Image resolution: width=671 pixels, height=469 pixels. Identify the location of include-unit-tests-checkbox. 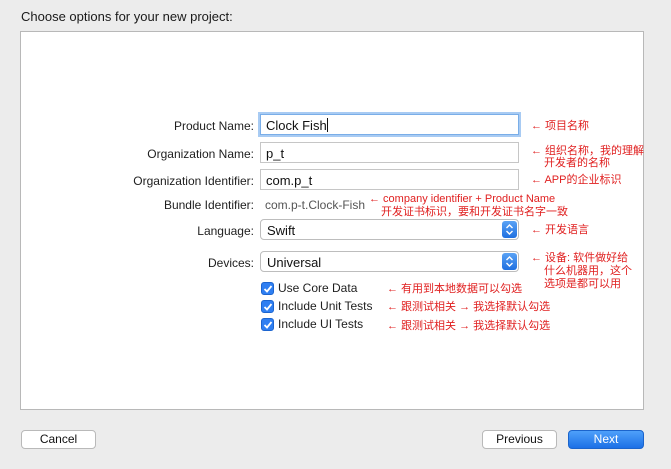
(267, 306).